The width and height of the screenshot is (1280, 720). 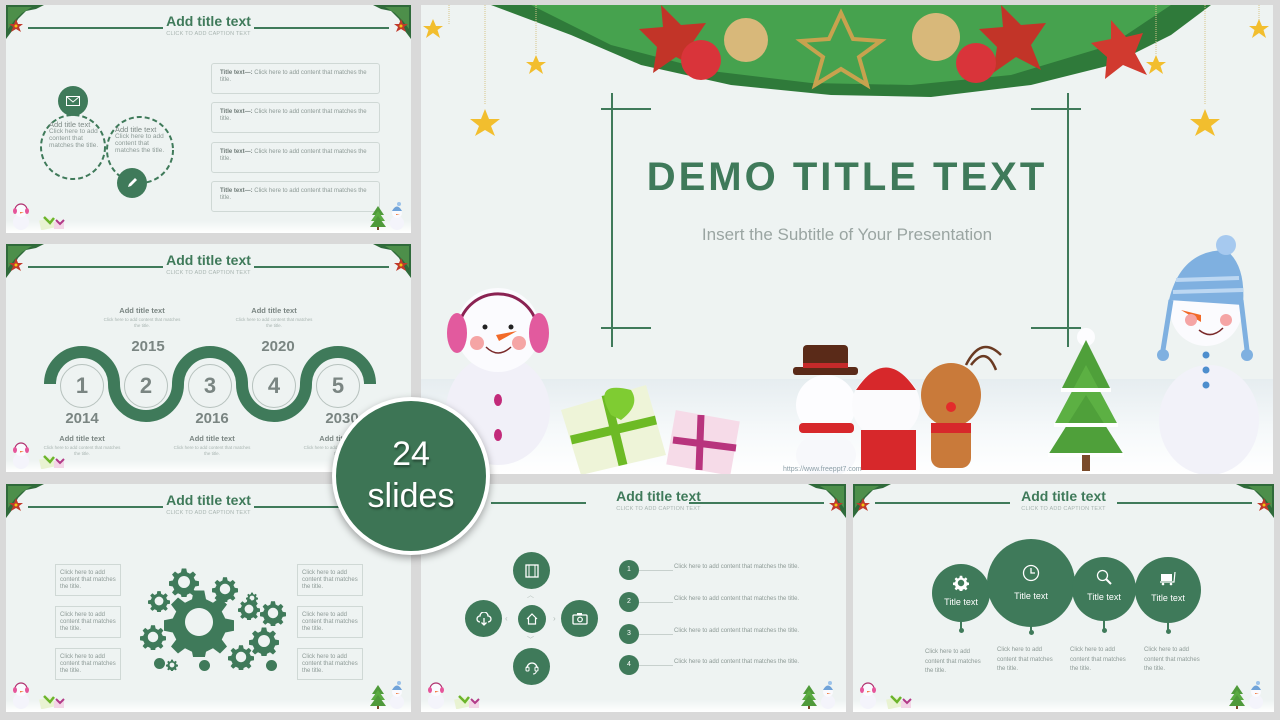 What do you see at coordinates (629, 665) in the screenshot?
I see `number-badge: 4` at bounding box center [629, 665].